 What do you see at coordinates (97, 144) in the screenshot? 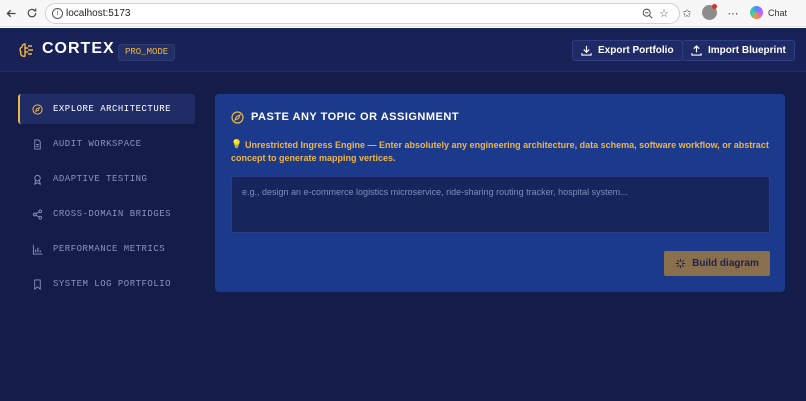
I see `sidebar-item-label: AUDIT WORKSPACE` at bounding box center [97, 144].